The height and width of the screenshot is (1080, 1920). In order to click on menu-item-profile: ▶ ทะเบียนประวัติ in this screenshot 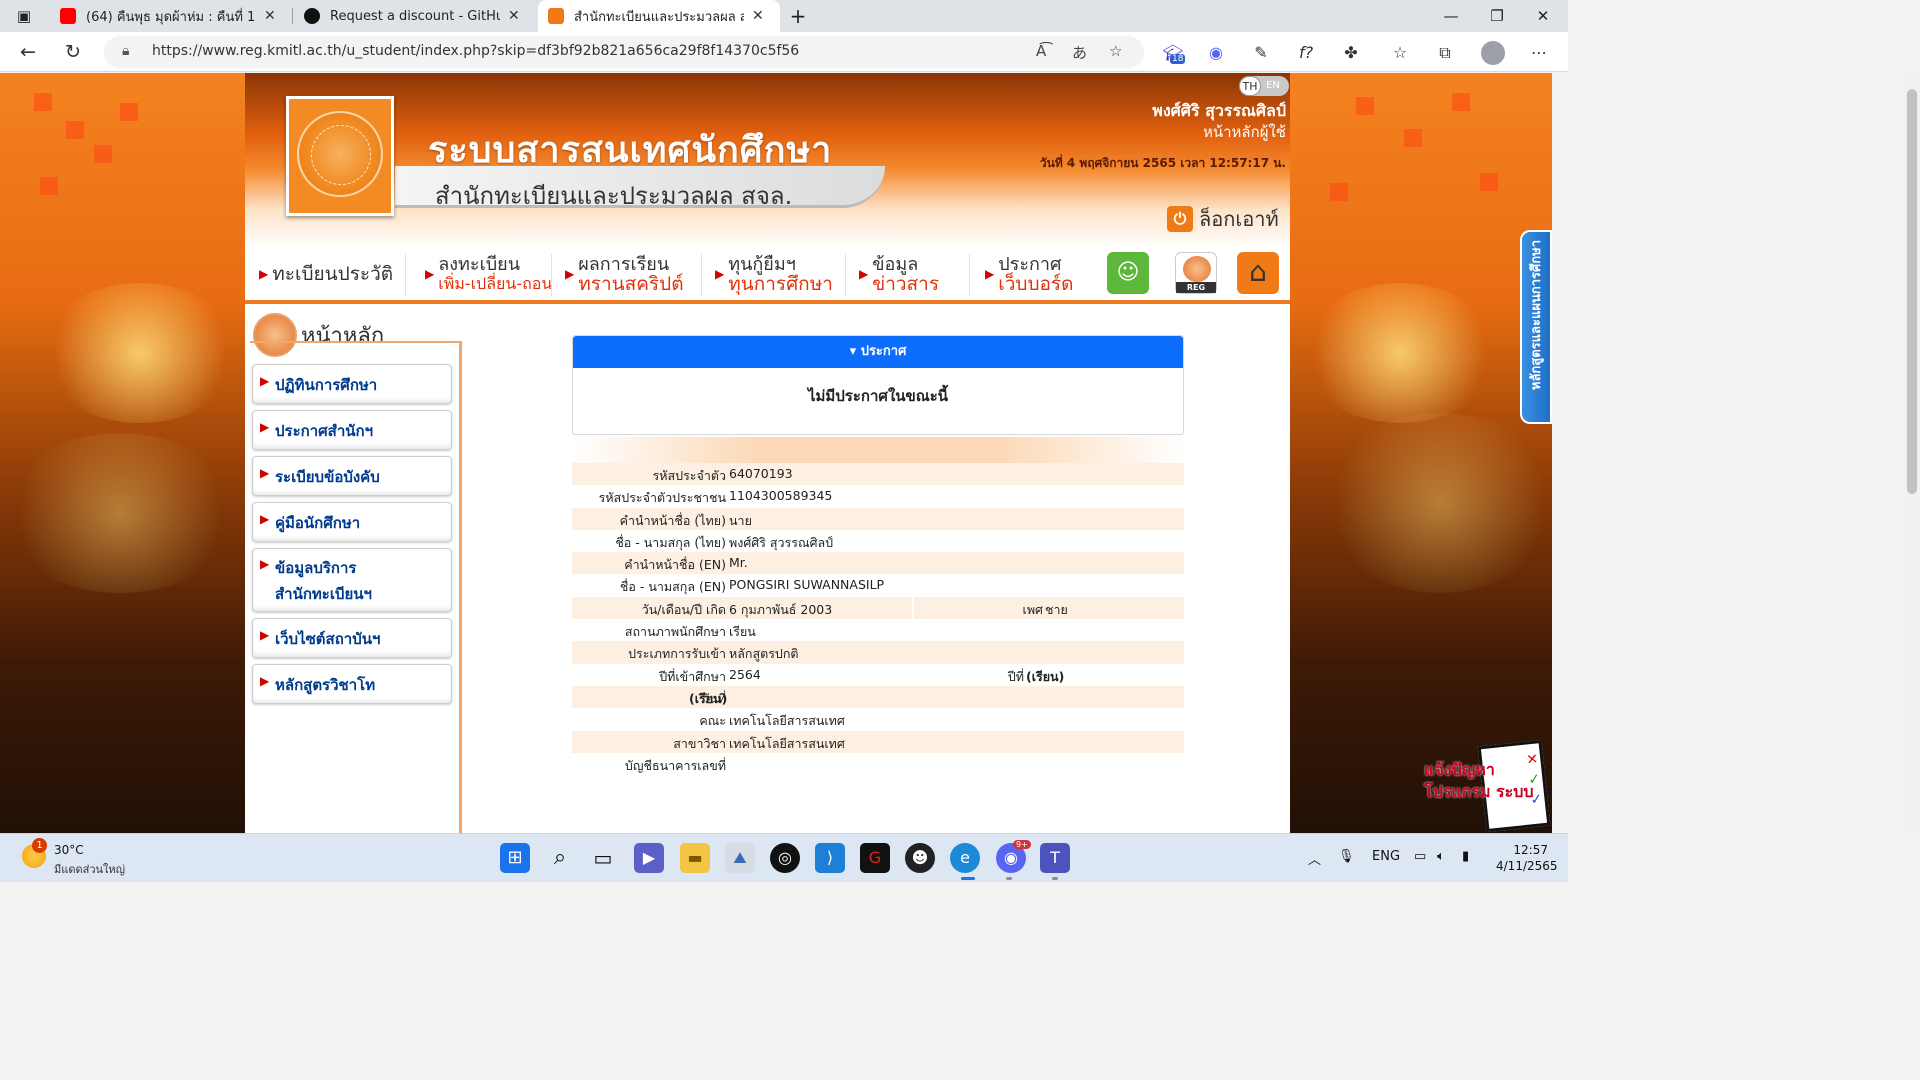, I will do `click(326, 274)`.